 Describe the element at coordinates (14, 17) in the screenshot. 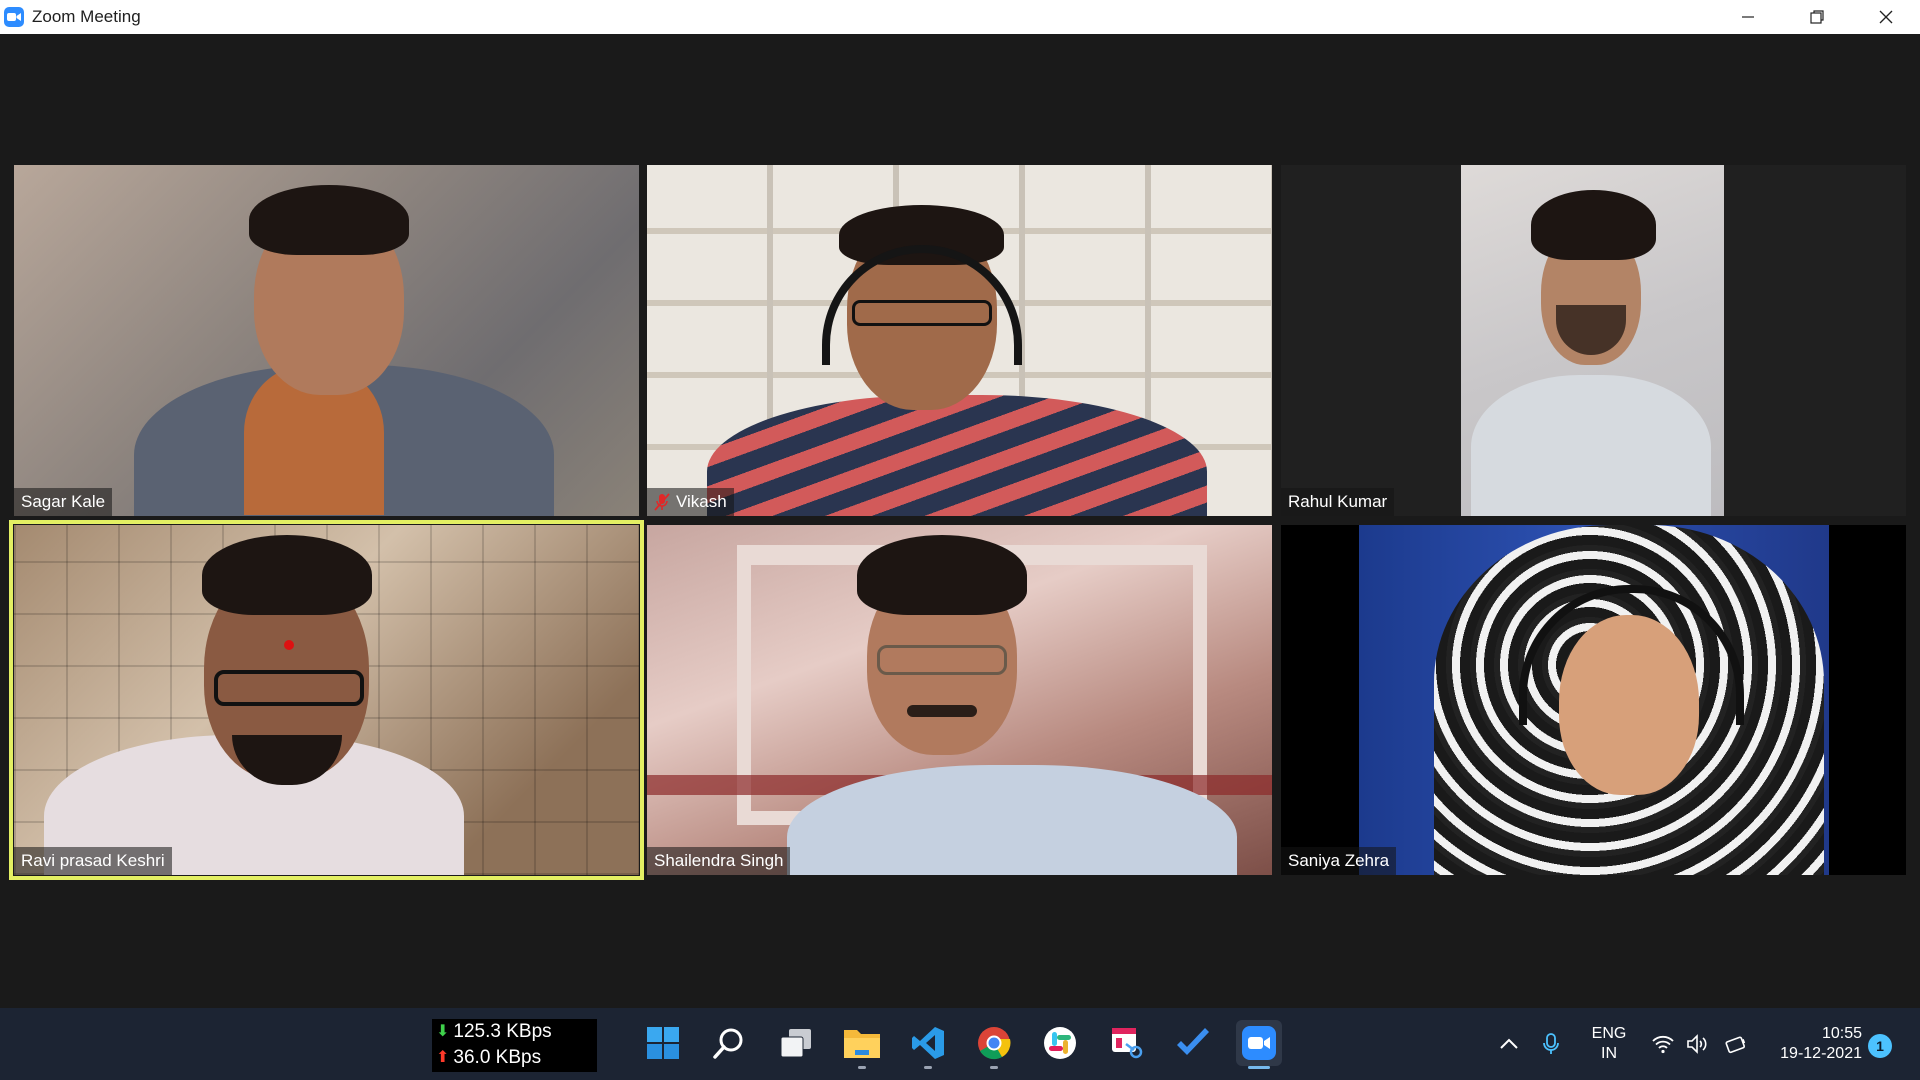

I see `zoom-app-icon` at that location.